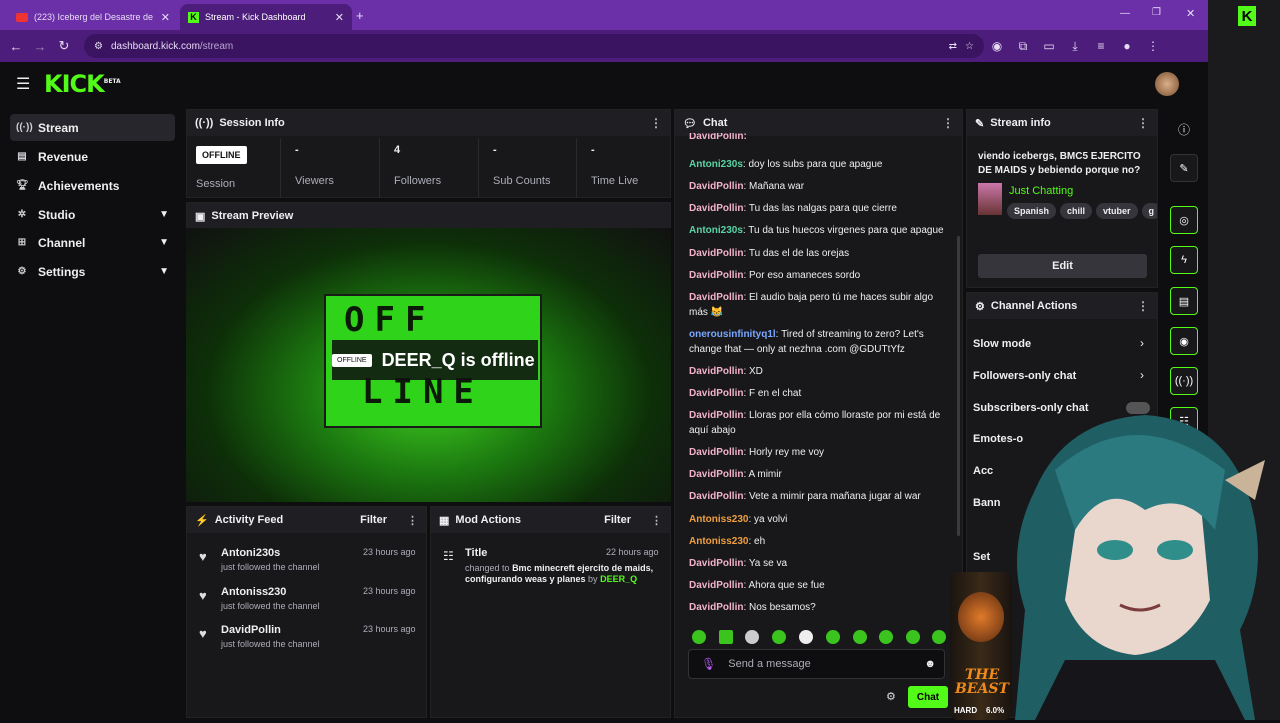 The width and height of the screenshot is (1280, 723). I want to click on edit-stream-button: Edit, so click(1062, 266).